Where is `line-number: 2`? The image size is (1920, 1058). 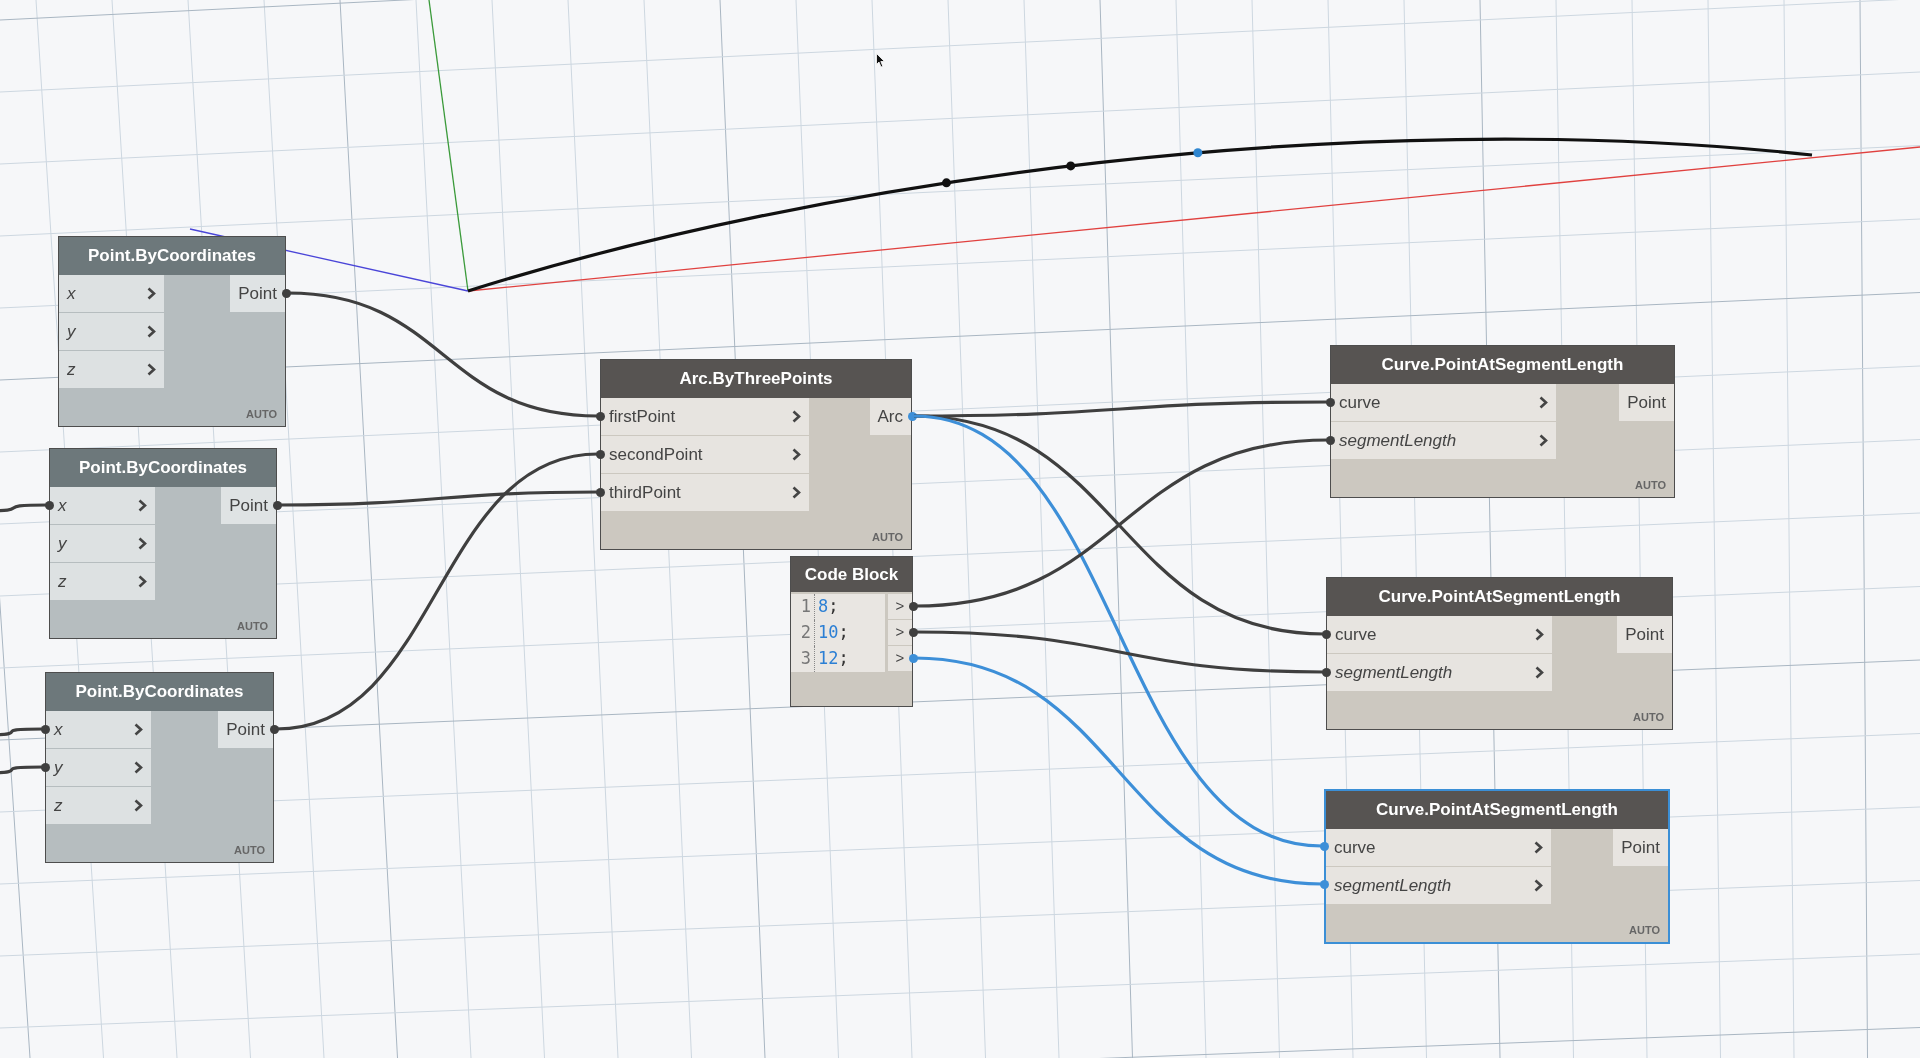 line-number: 2 is located at coordinates (803, 633).